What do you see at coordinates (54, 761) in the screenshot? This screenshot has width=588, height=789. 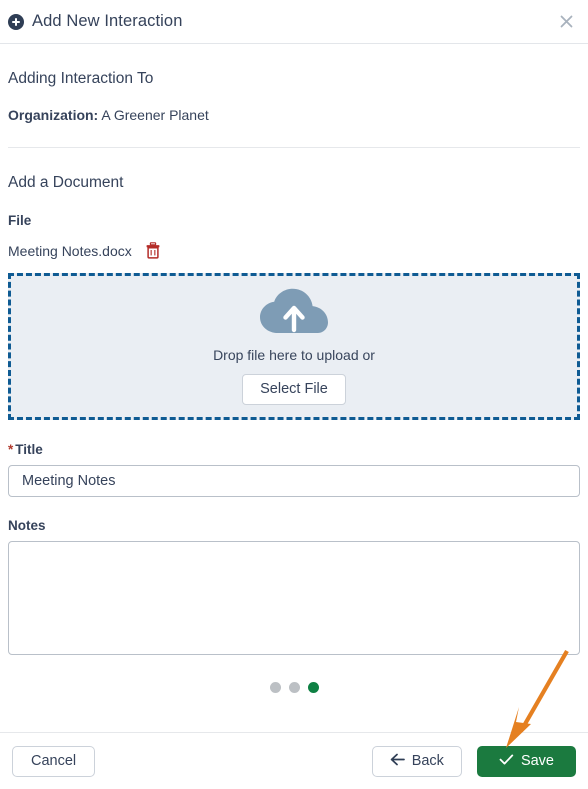 I see `cancel-button: Cancel` at bounding box center [54, 761].